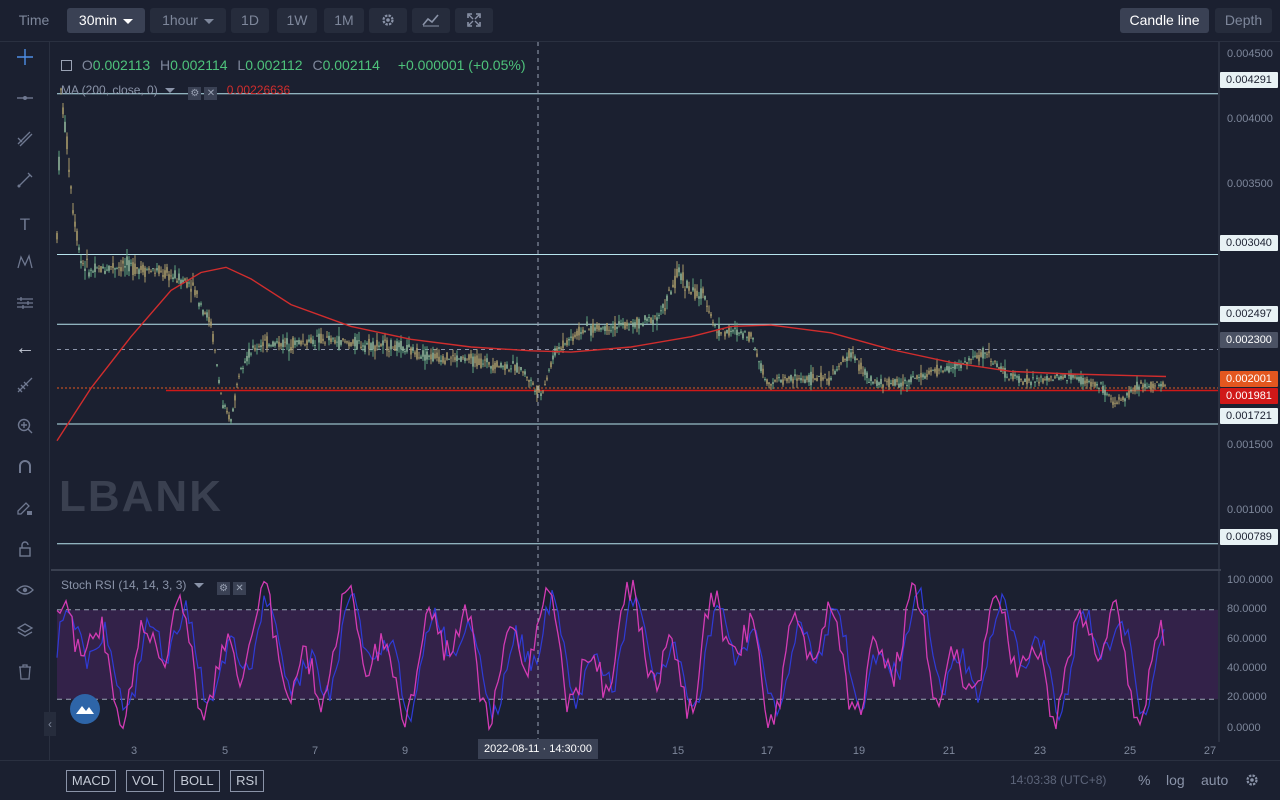  I want to click on fib-icon, so click(25, 389).